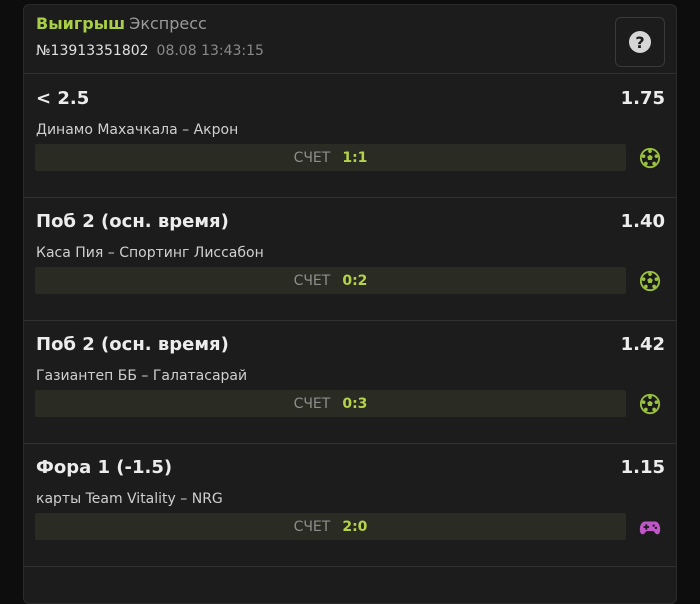 The height and width of the screenshot is (604, 700). Describe the element at coordinates (104, 467) in the screenshot. I see `bet-outcome: Фора 1 (-1.5)` at that location.